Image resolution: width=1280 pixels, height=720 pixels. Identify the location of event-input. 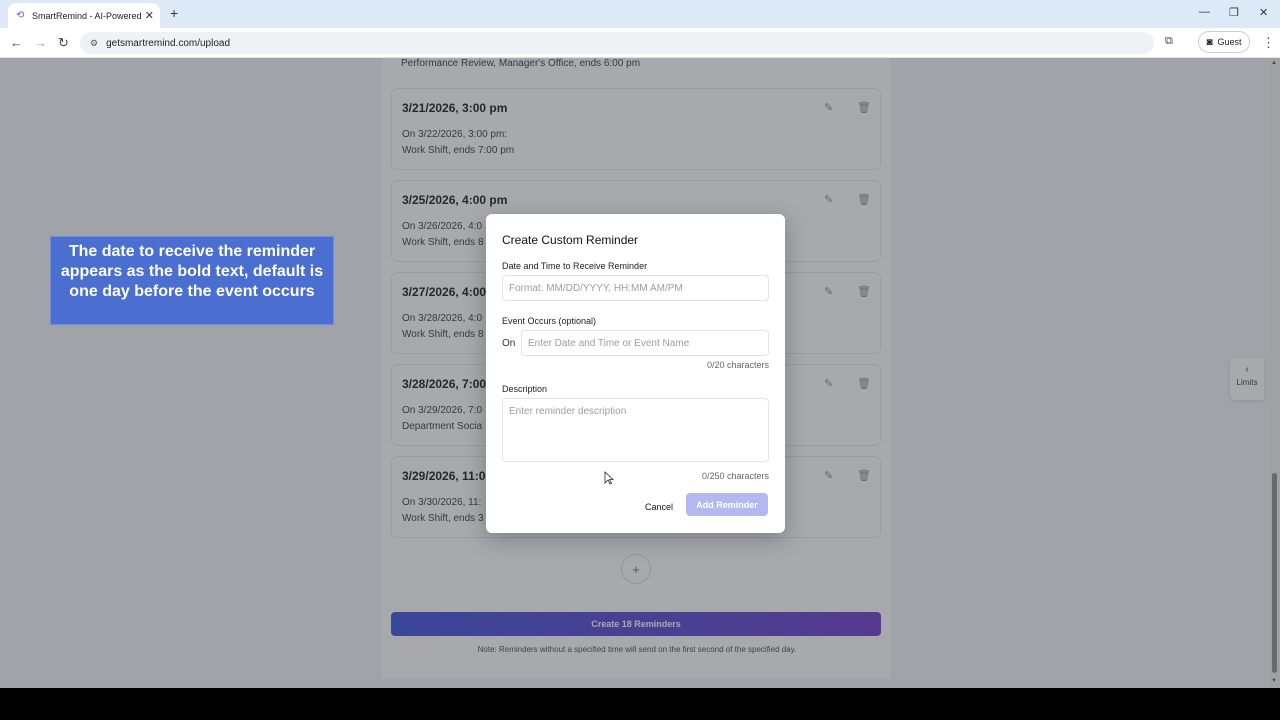
(645, 343).